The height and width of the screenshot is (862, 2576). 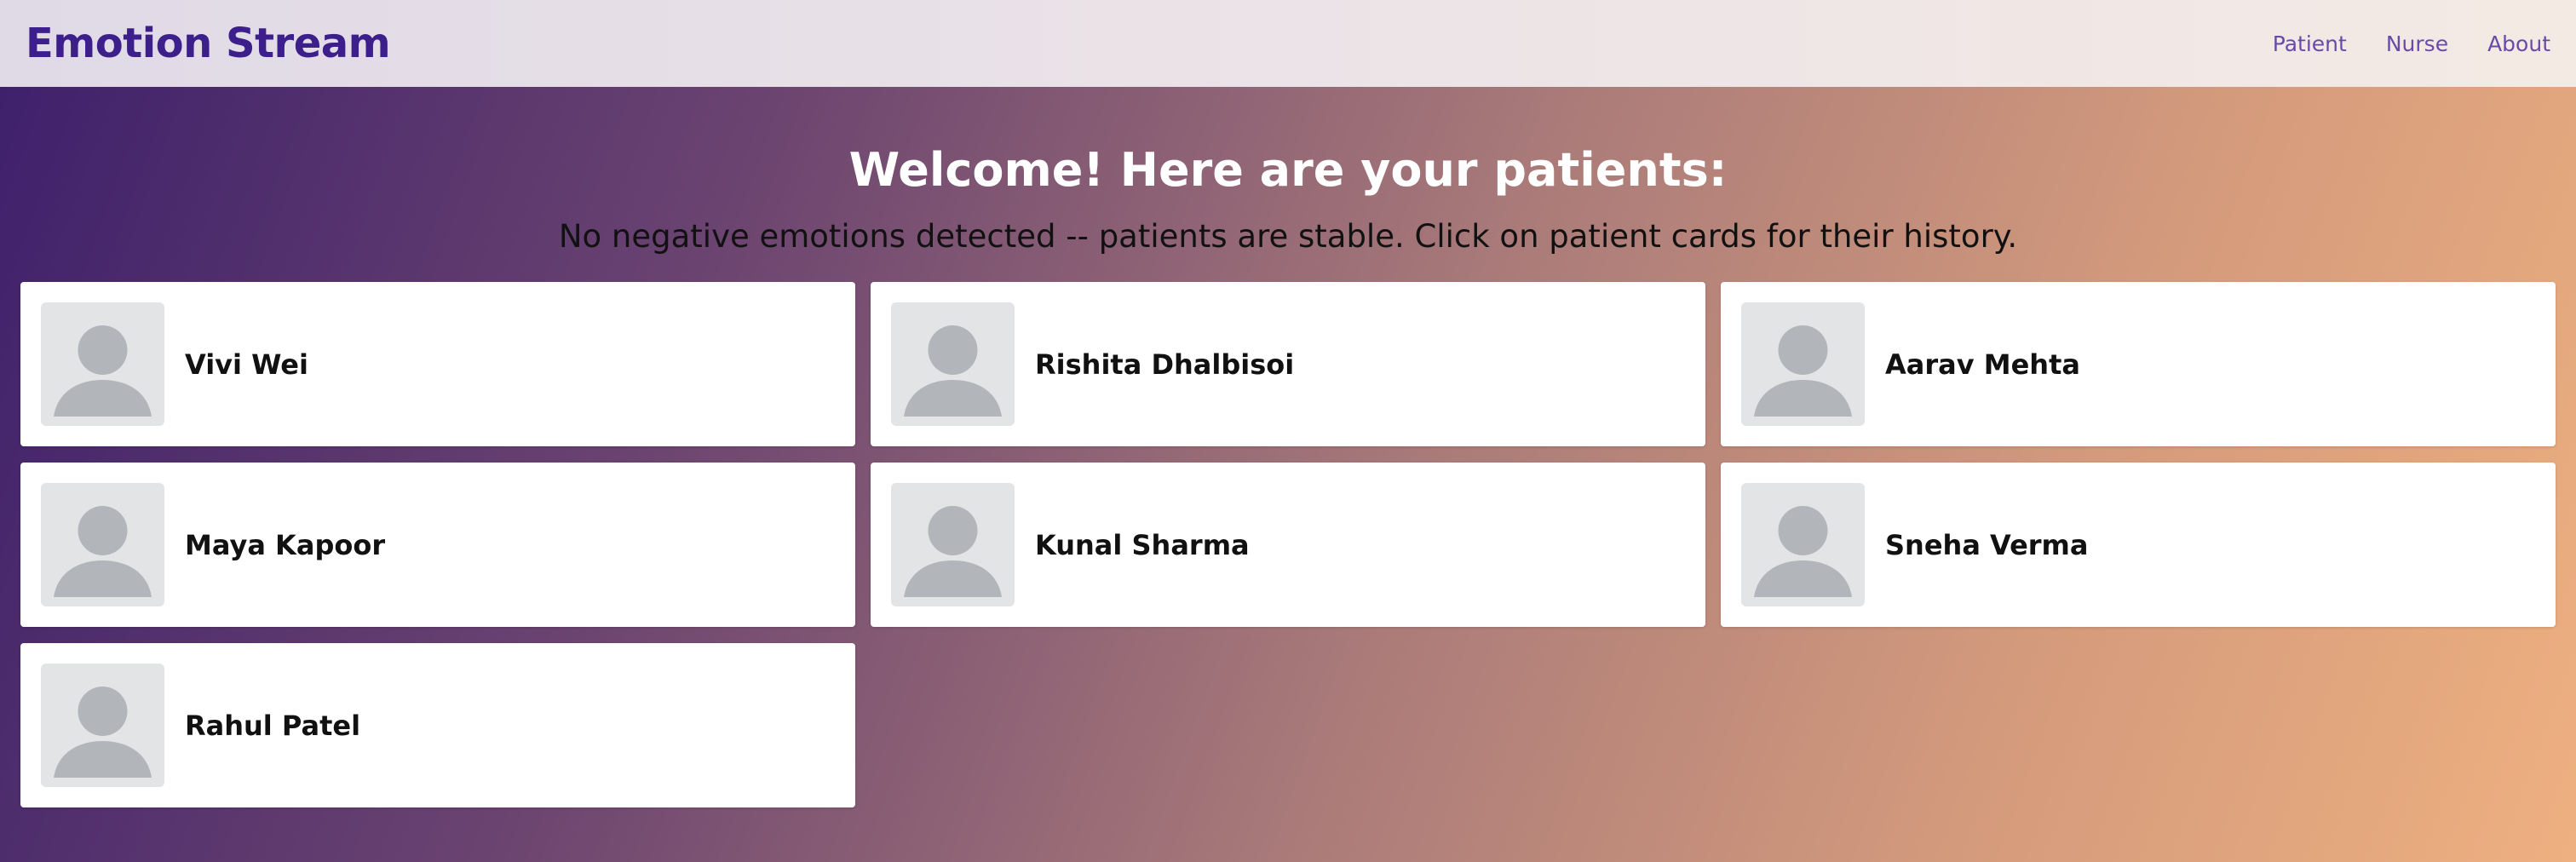 I want to click on nav-links: Patient Nurse About, so click(x=2412, y=44).